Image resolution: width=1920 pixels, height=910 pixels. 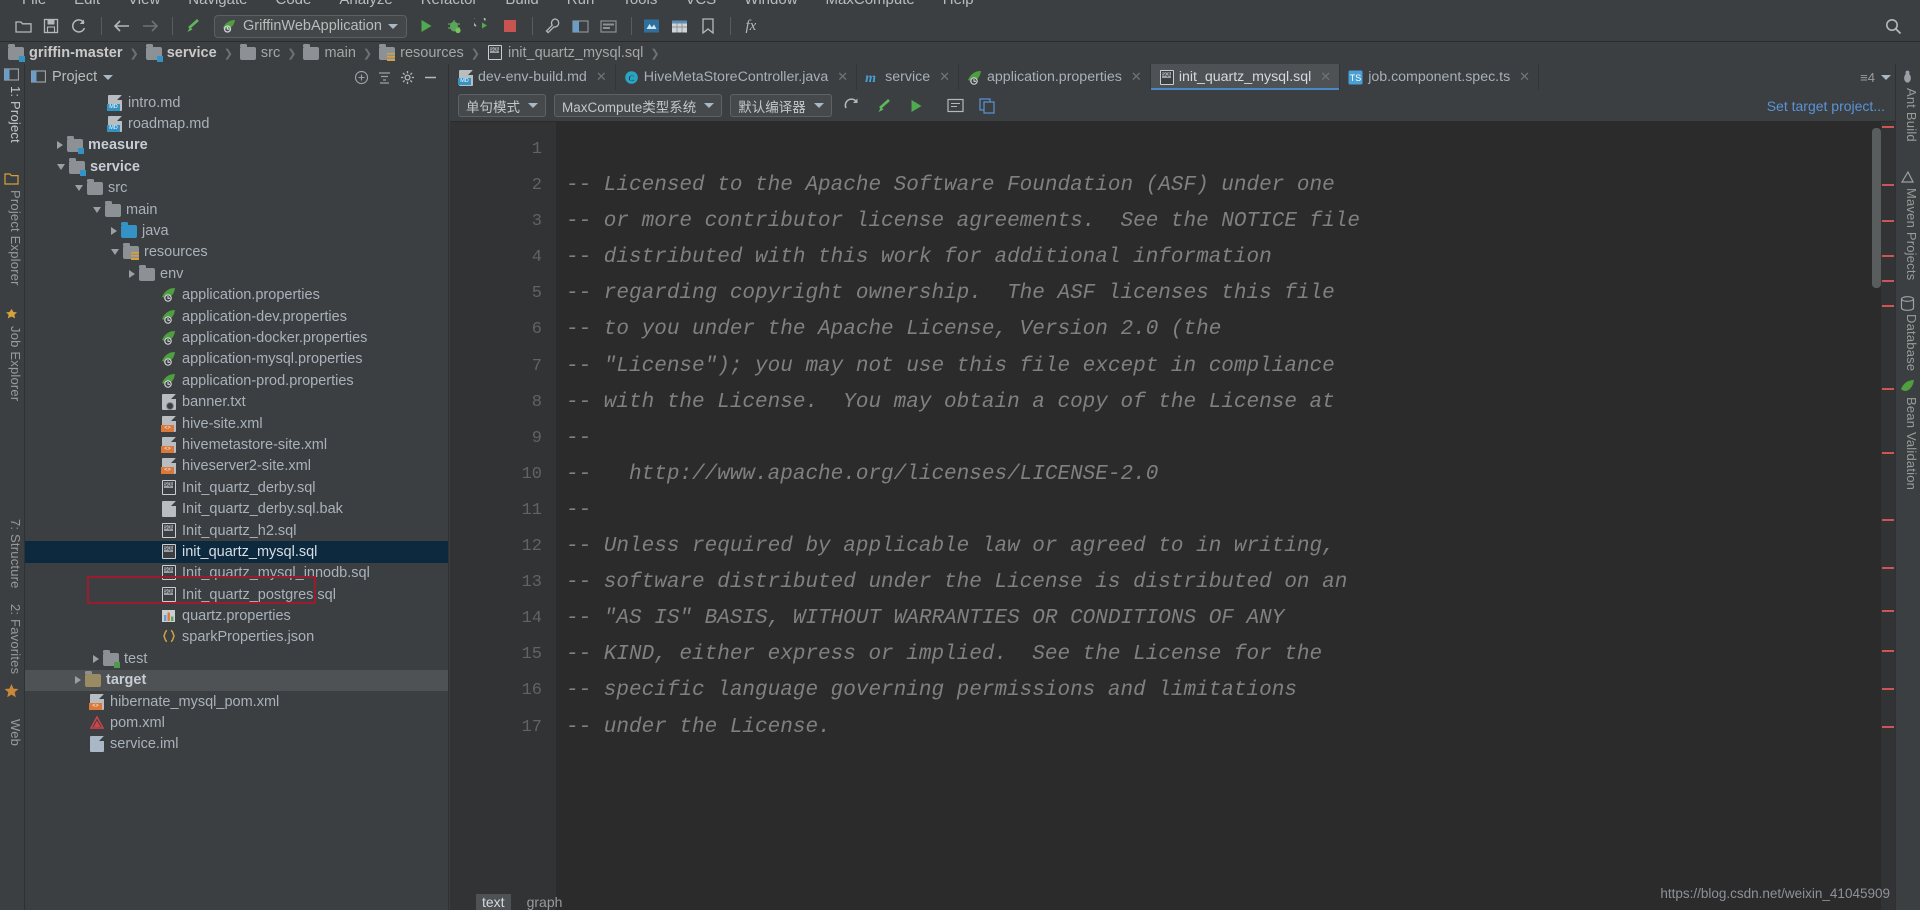 What do you see at coordinates (1225, 150) in the screenshot?
I see `code-line` at bounding box center [1225, 150].